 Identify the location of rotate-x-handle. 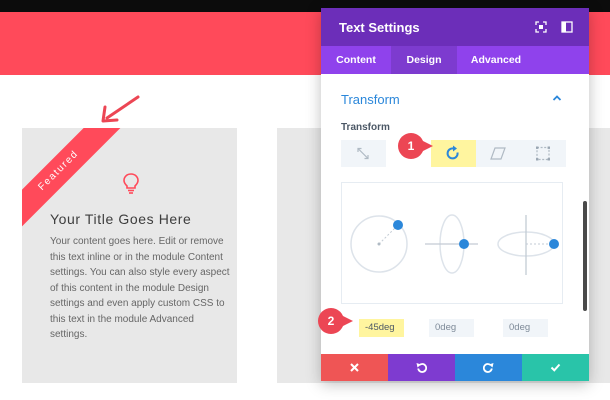
(464, 244).